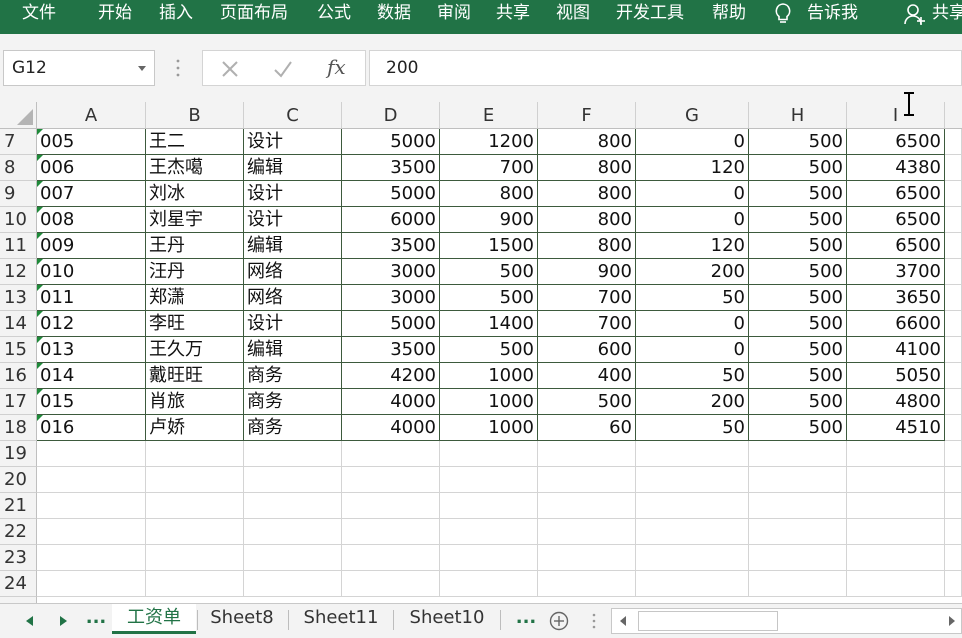  What do you see at coordinates (947, 13) in the screenshot?
I see `share-button: 共享` at bounding box center [947, 13].